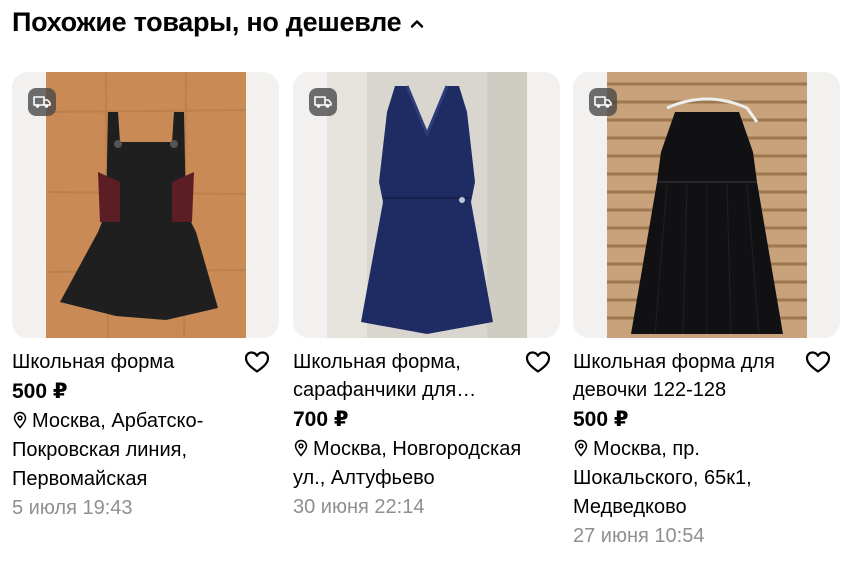 The image size is (866, 568). What do you see at coordinates (678, 376) in the screenshot?
I see `item-title: Школьная форма для девочки 122-128` at bounding box center [678, 376].